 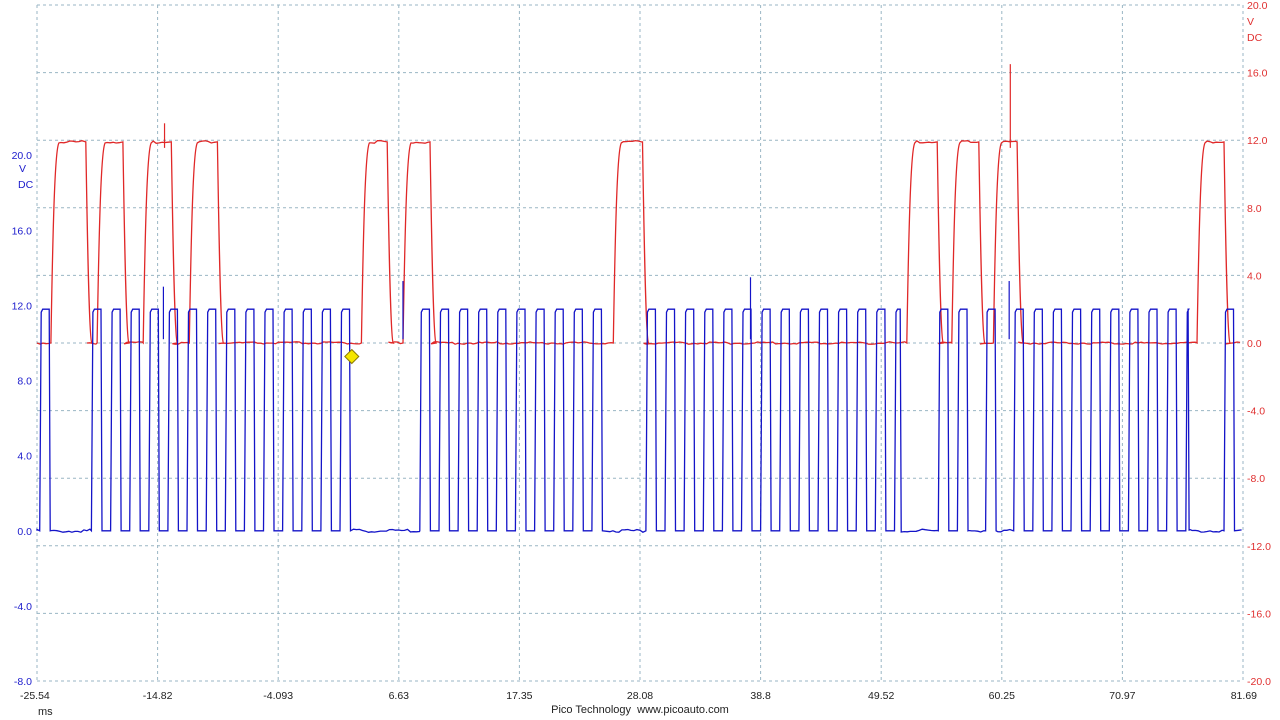 I want to click on left-tick-label: -8.0, so click(x=23, y=682).